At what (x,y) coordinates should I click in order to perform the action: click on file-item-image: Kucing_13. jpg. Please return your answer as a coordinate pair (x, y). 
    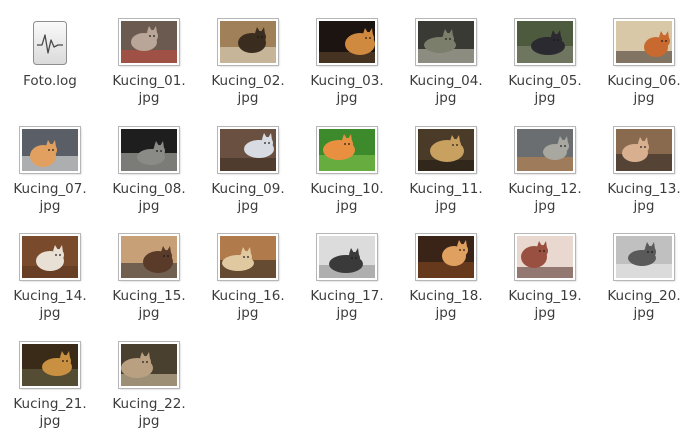
    Looking at the image, I should click on (642, 174).